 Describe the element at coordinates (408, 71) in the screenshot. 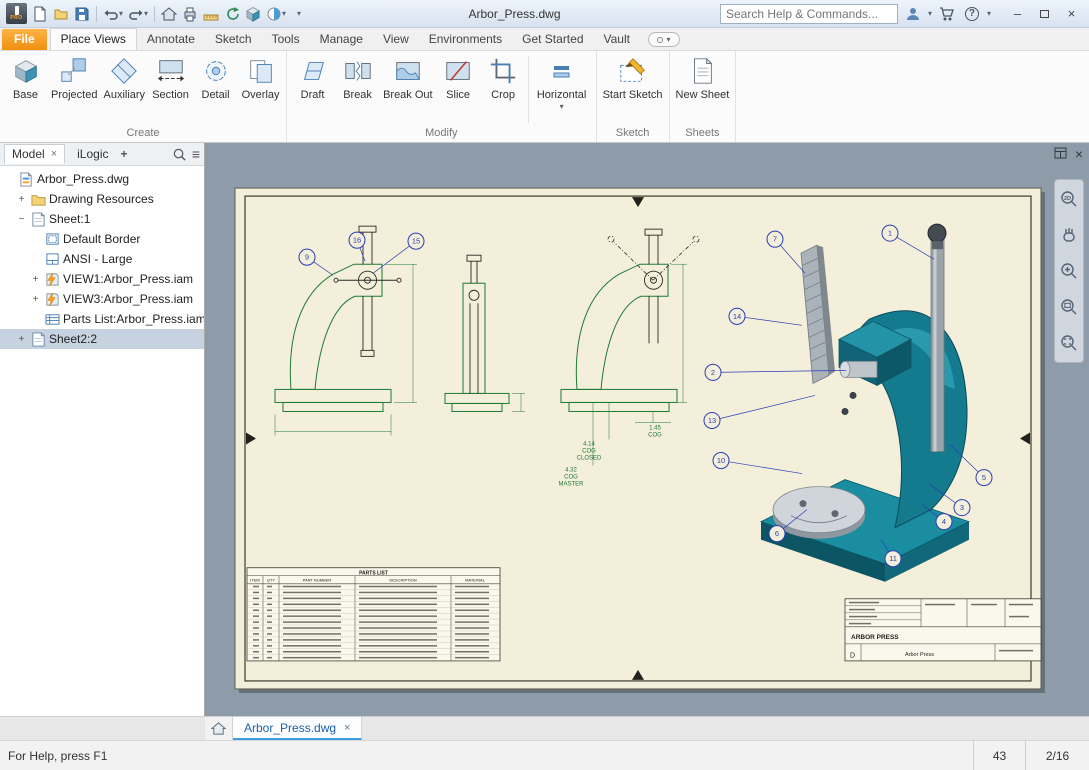

I see `break-out-icon` at that location.